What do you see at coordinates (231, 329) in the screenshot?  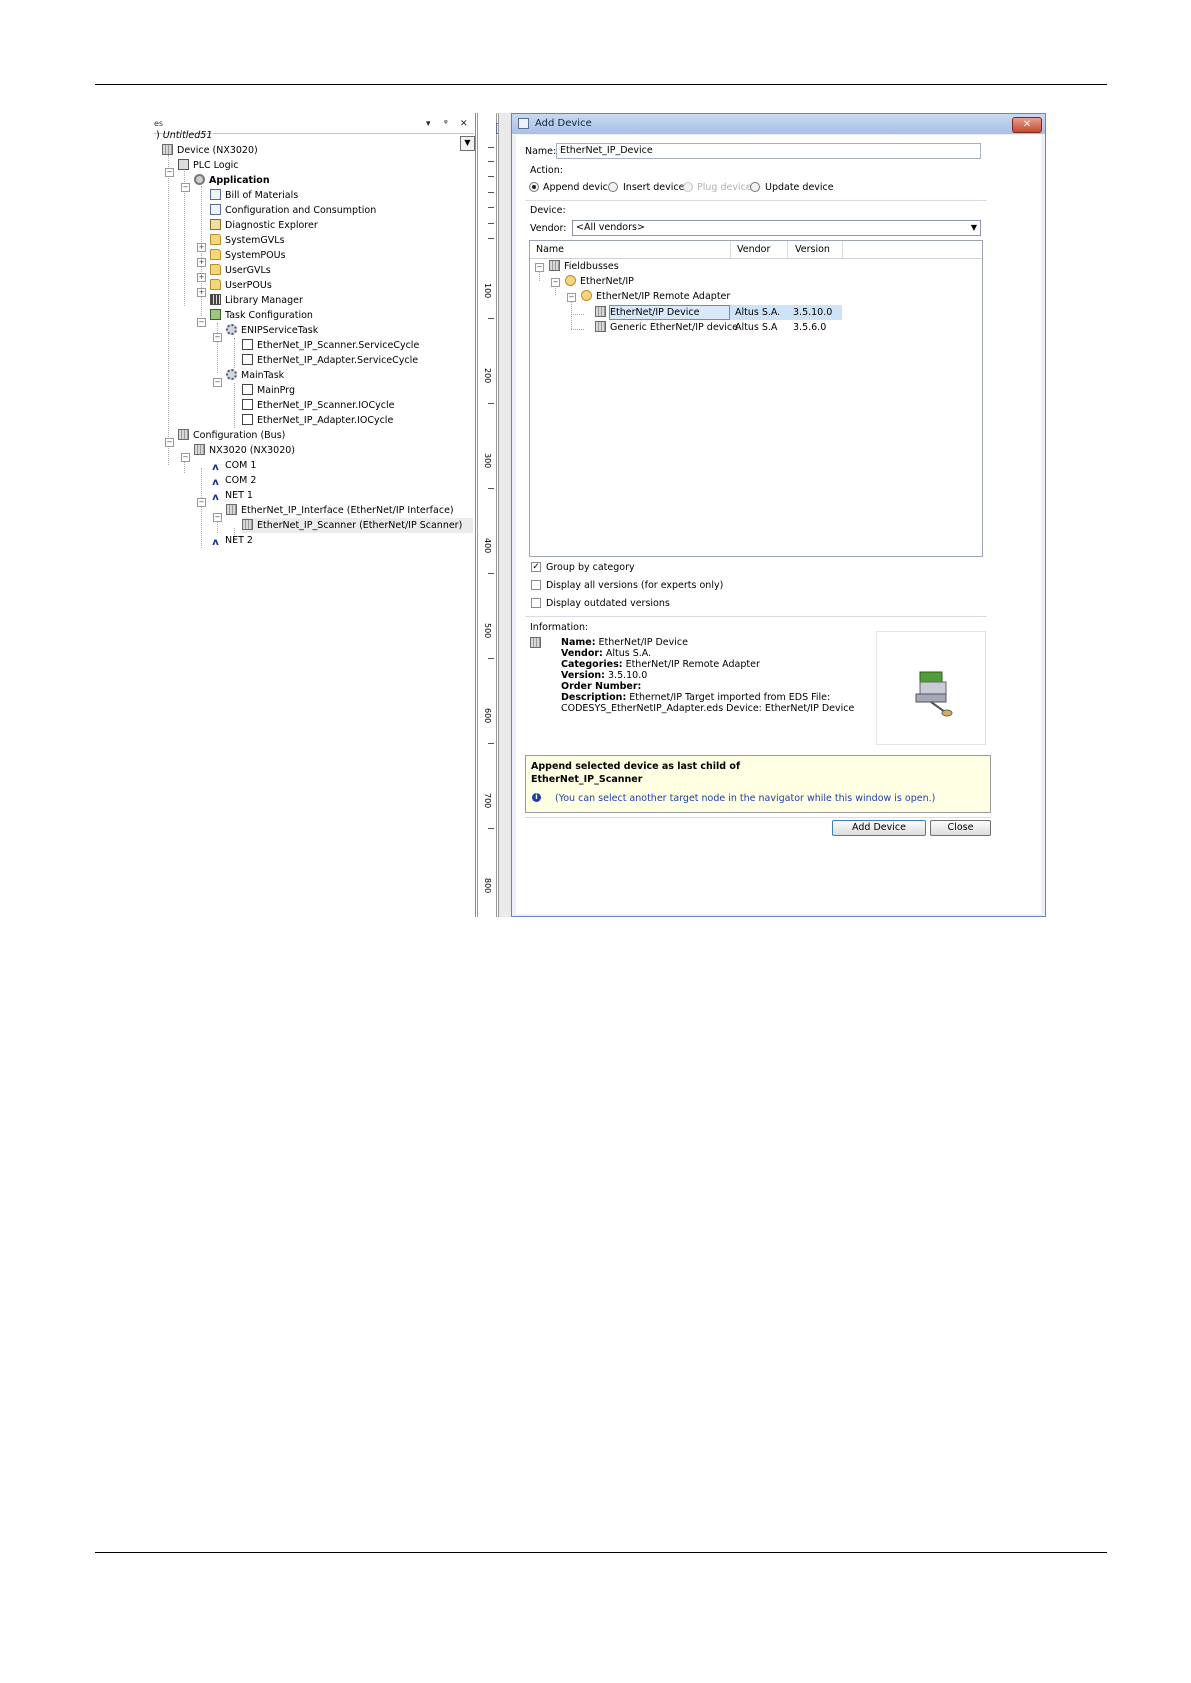 I see `task-gear-icon` at bounding box center [231, 329].